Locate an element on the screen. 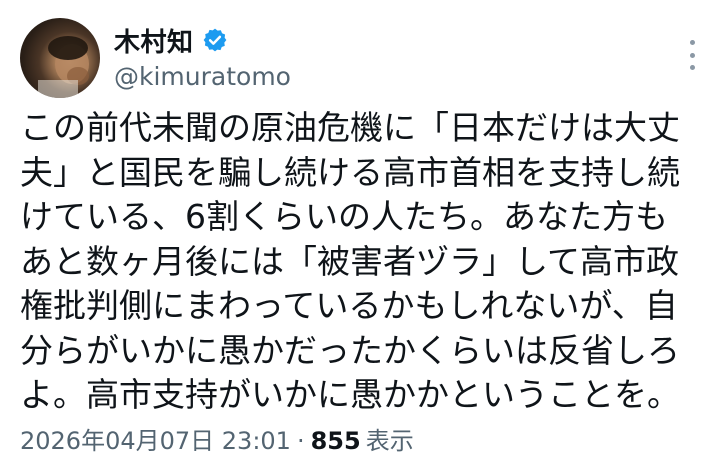 The image size is (720, 475). name-row: 木村知 is located at coordinates (202, 40).